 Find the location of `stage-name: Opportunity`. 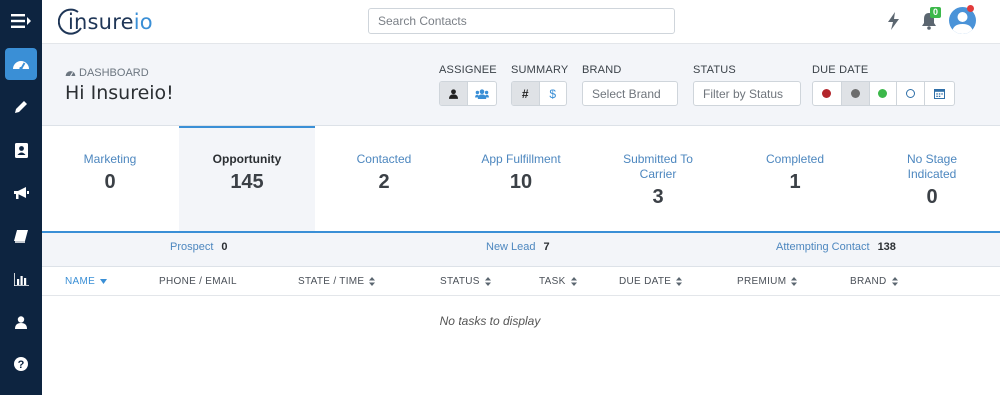

stage-name: Opportunity is located at coordinates (247, 159).